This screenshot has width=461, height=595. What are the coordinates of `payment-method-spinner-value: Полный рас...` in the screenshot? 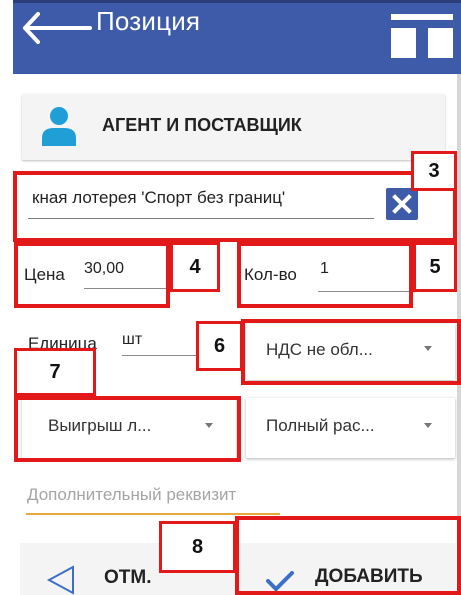 It's located at (320, 425).